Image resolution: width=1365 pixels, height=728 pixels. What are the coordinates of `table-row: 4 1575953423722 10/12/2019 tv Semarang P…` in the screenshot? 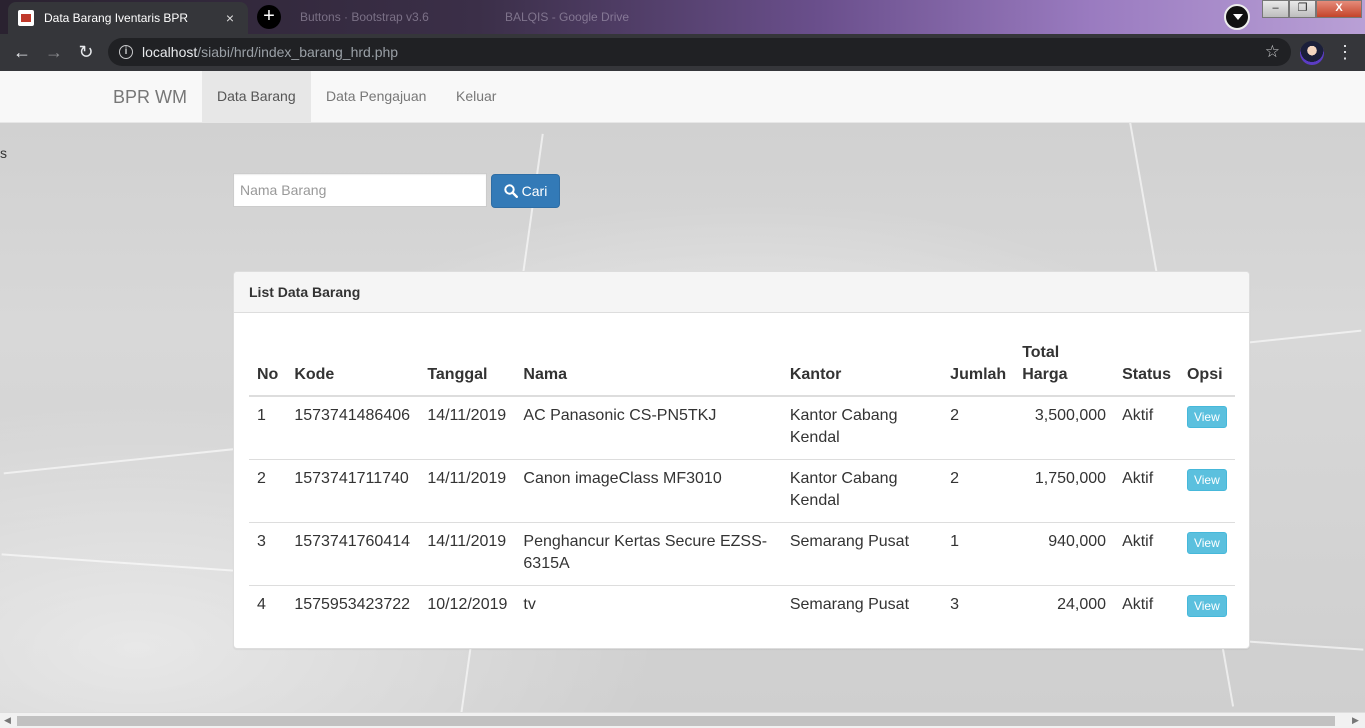 It's located at (742, 606).